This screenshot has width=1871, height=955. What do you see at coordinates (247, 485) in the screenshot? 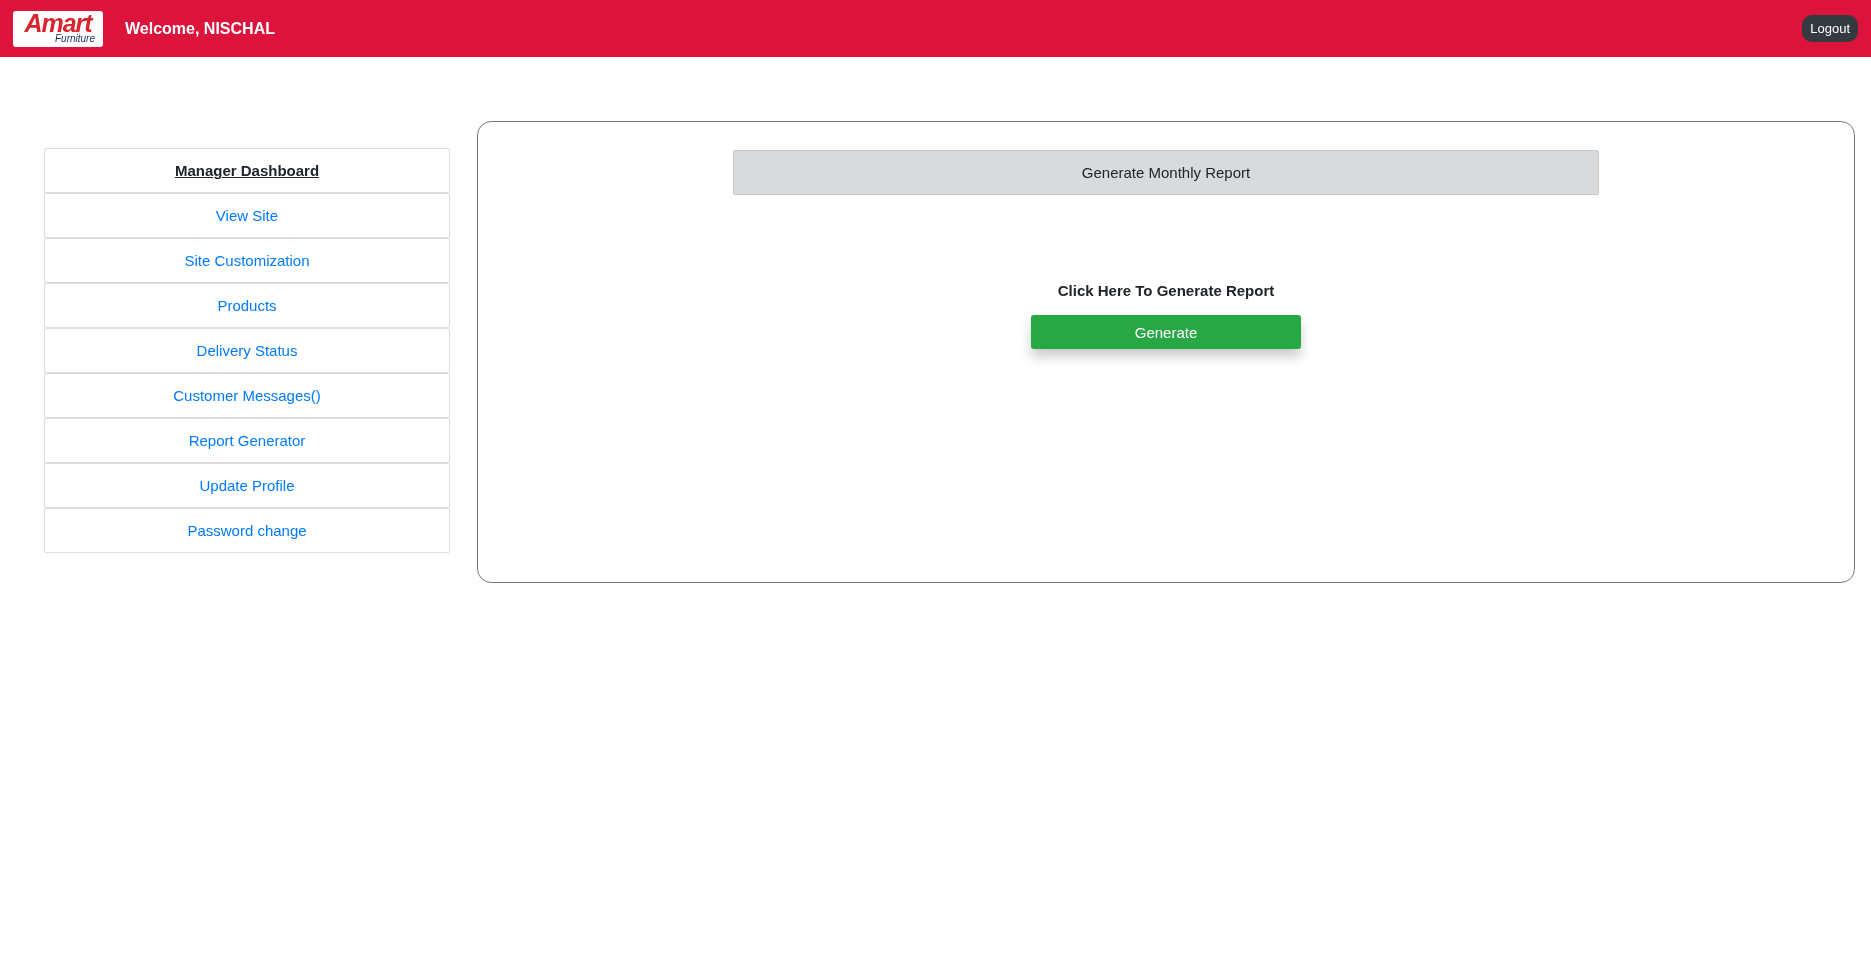
I see `sidebar-item: Update Profile` at bounding box center [247, 485].